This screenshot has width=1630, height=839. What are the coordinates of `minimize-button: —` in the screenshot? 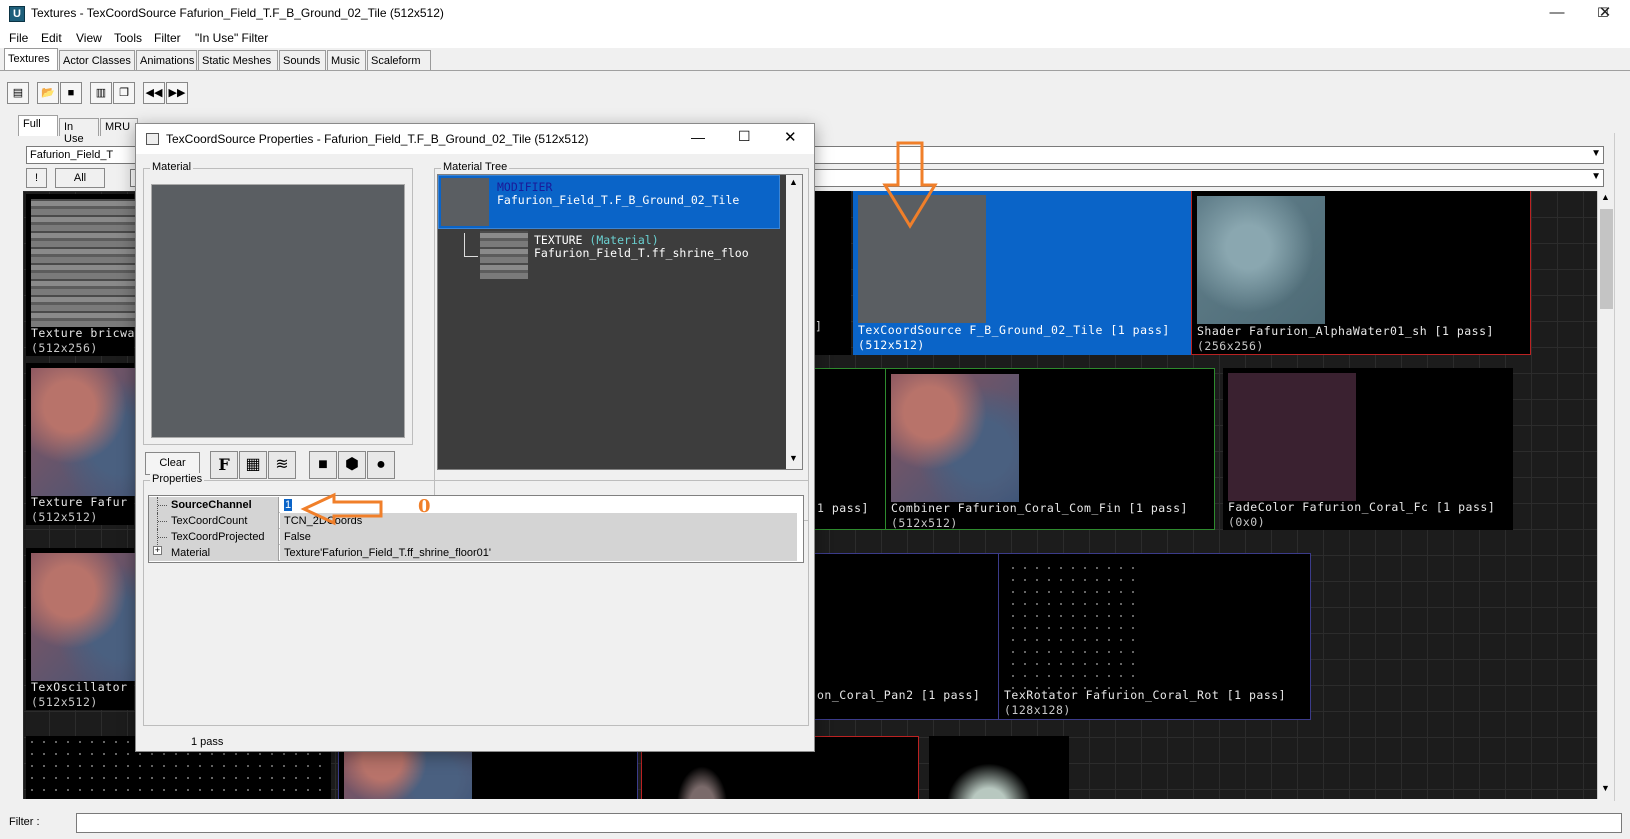 It's located at (1557, 14).